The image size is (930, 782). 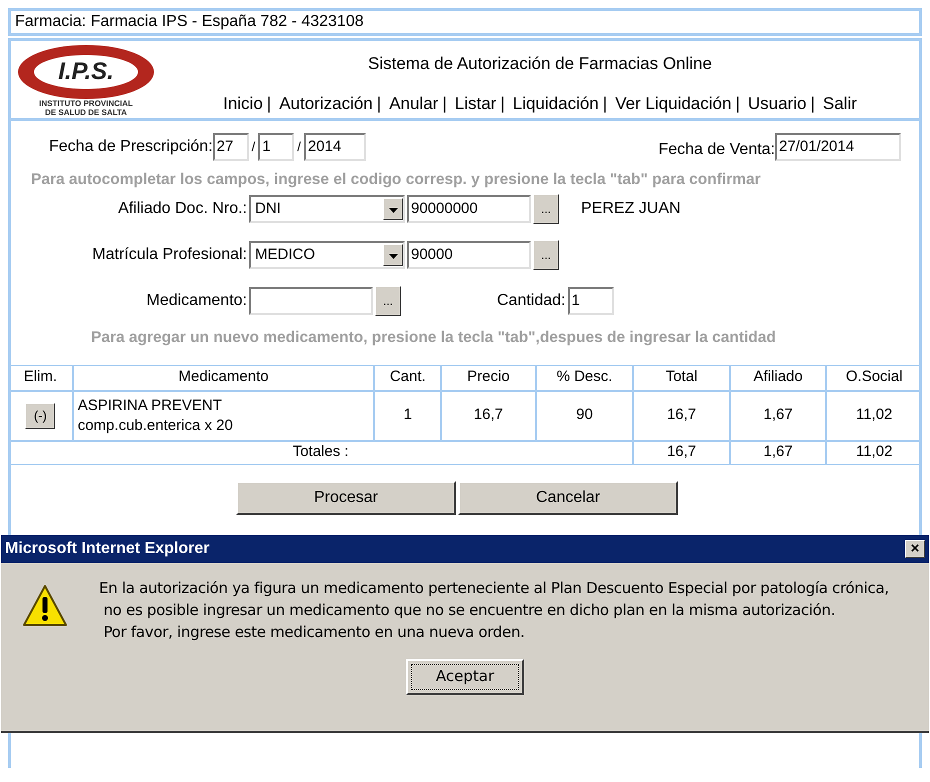 What do you see at coordinates (86, 112) in the screenshot?
I see `logo-caption: DE SALUD DE SALTA` at bounding box center [86, 112].